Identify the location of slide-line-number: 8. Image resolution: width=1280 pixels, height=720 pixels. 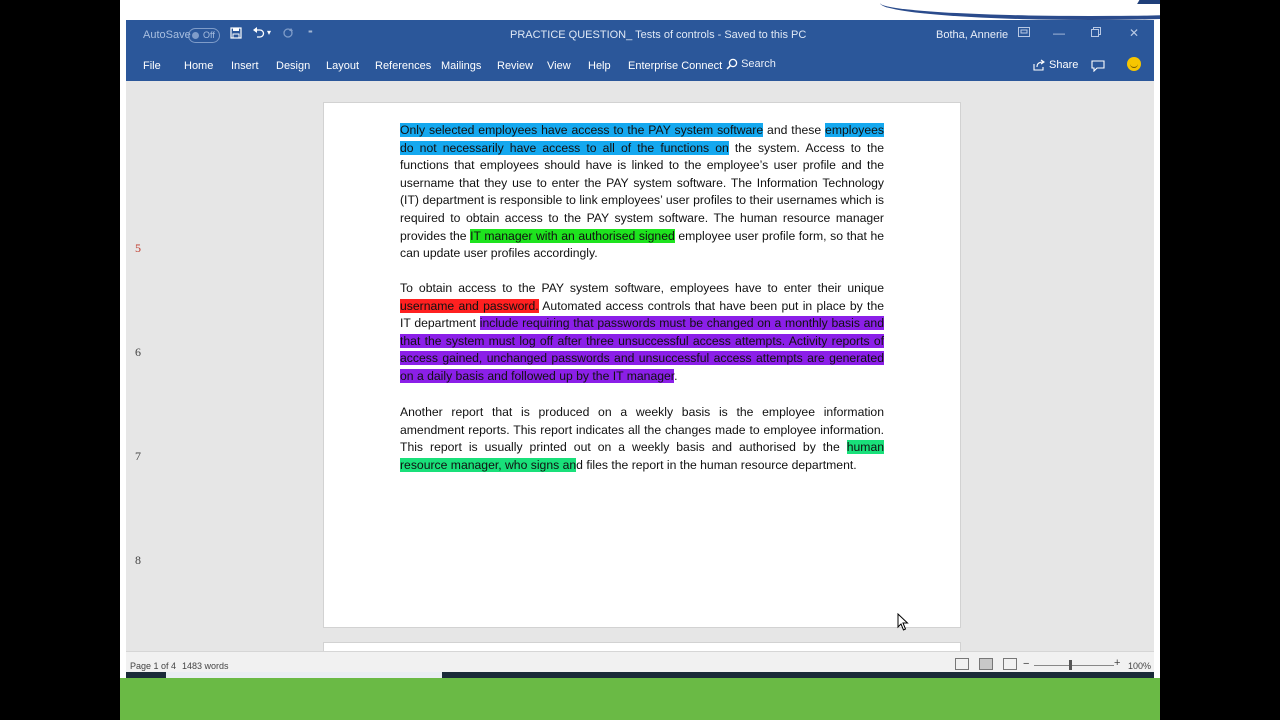
(138, 560).